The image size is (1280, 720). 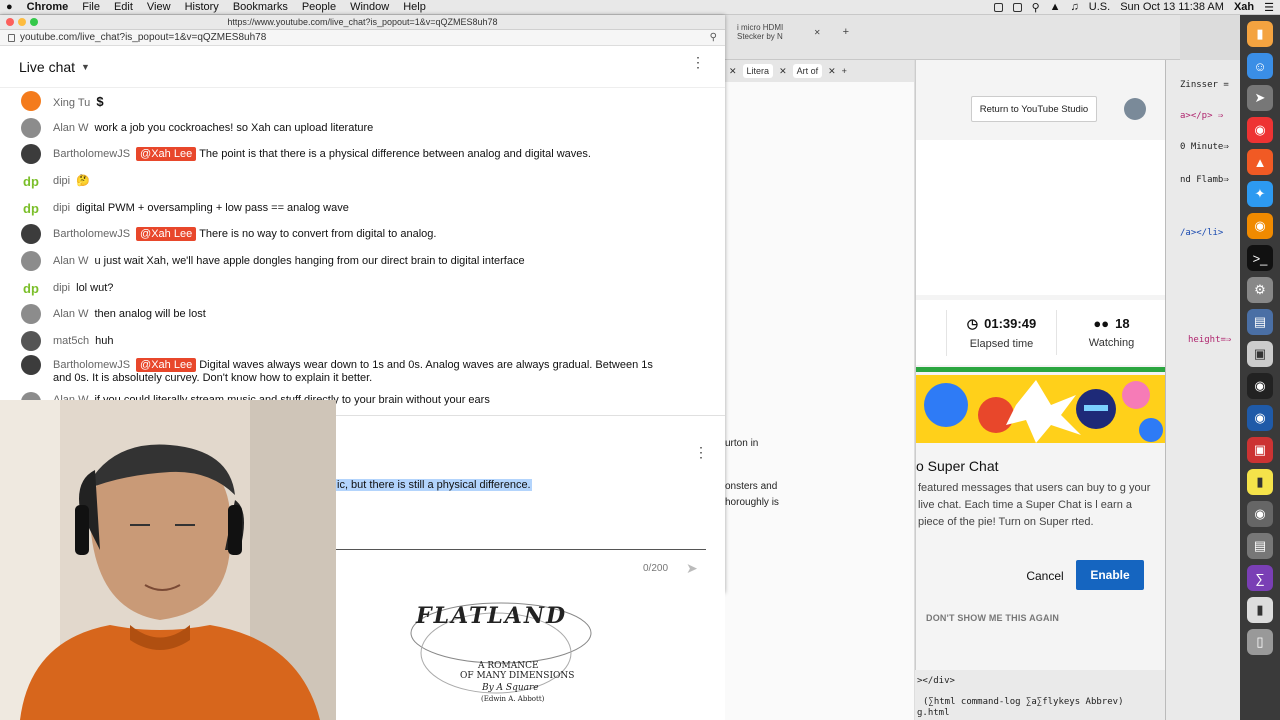 I want to click on obs-icon: ◉, so click(x=1260, y=386).